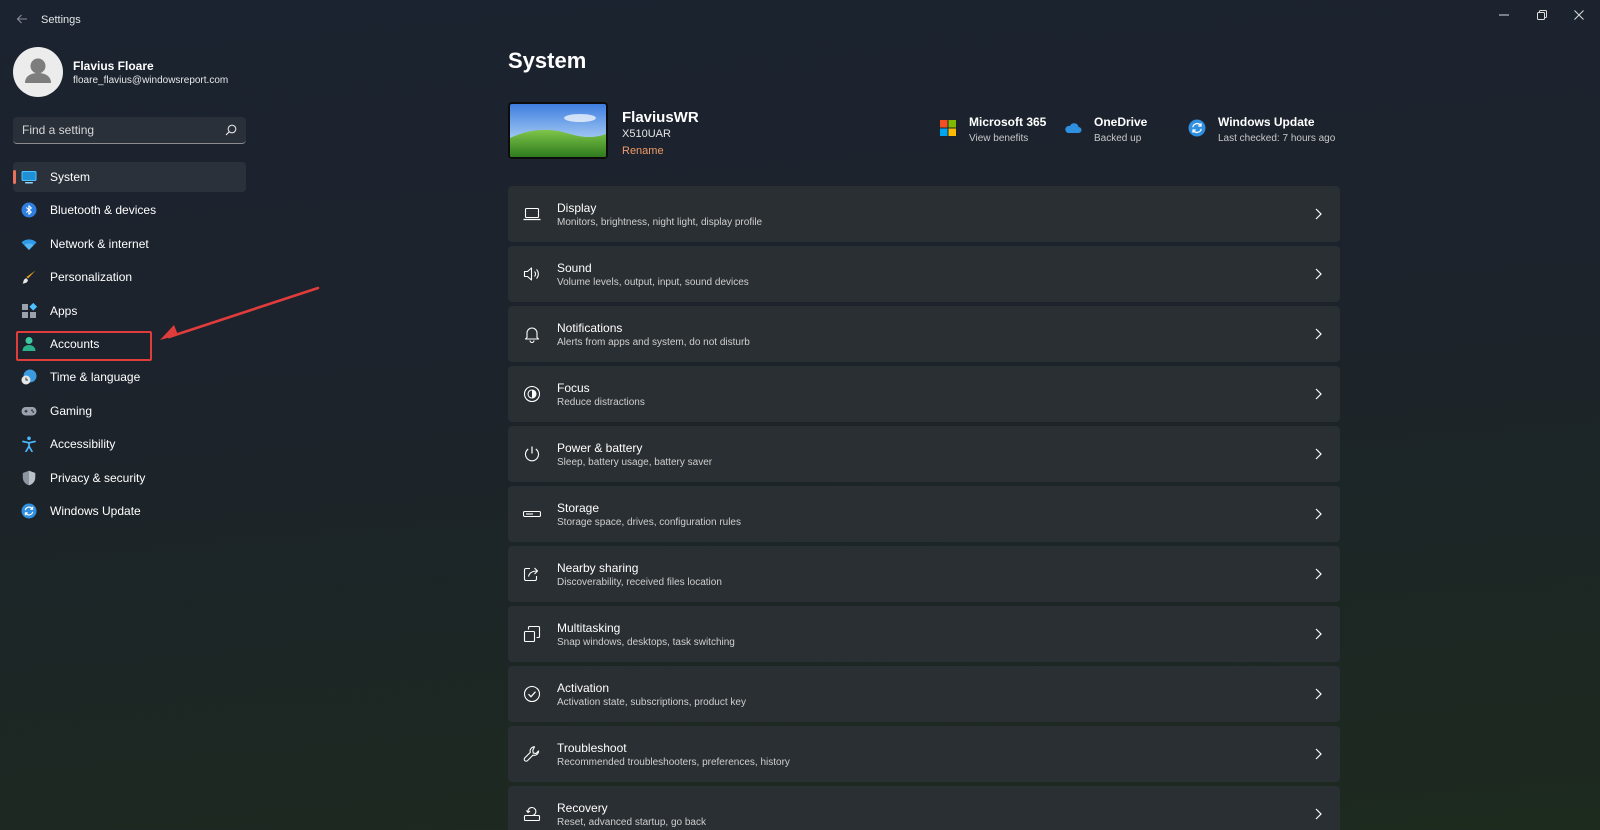 The image size is (1600, 830). Describe the element at coordinates (598, 568) in the screenshot. I see `card-title: Nearby sharing` at that location.